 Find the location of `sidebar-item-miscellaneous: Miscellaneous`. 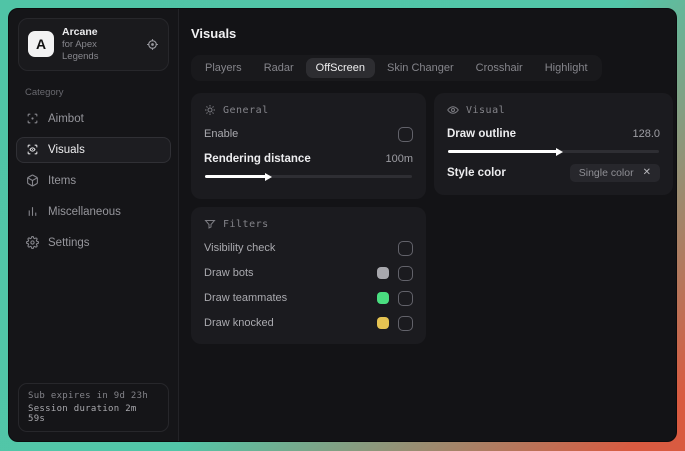

sidebar-item-miscellaneous: Miscellaneous is located at coordinates (93, 212).